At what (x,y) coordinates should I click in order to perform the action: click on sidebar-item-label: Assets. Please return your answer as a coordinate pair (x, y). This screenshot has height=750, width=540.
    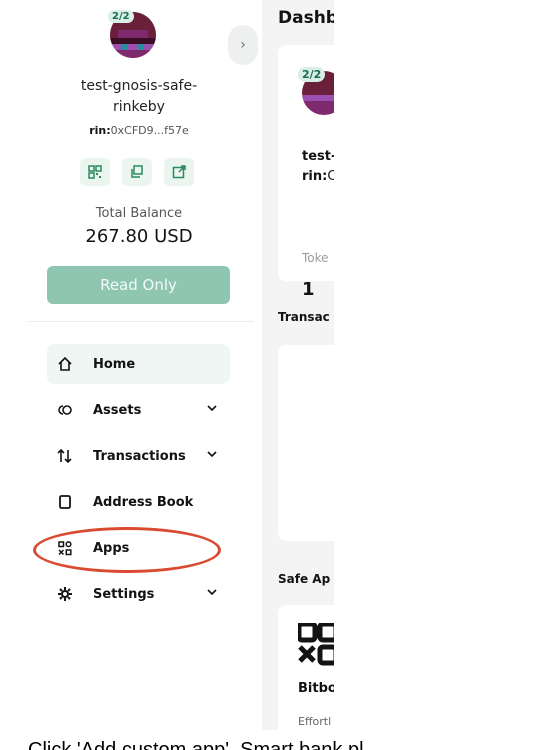
    Looking at the image, I should click on (117, 410).